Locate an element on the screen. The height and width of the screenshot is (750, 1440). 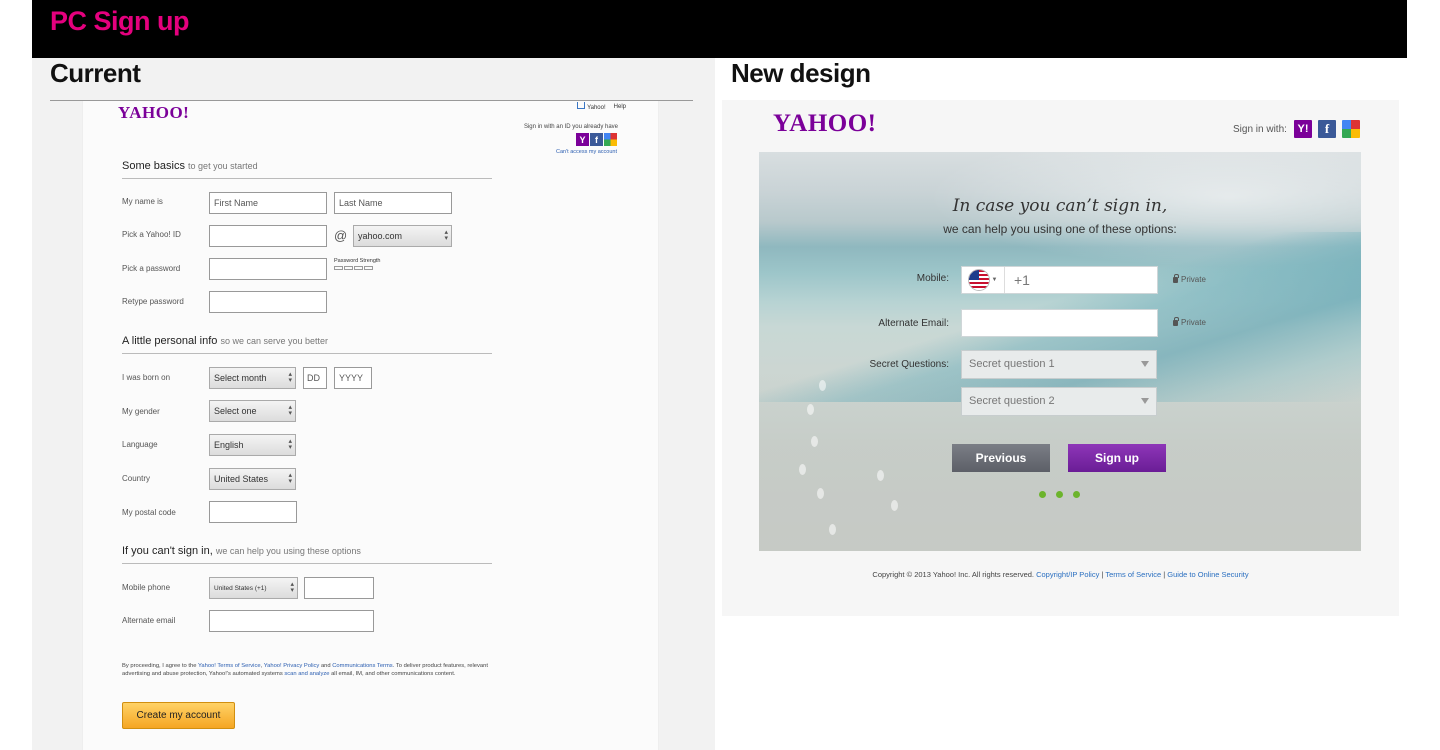
help-link: Help is located at coordinates (620, 107).